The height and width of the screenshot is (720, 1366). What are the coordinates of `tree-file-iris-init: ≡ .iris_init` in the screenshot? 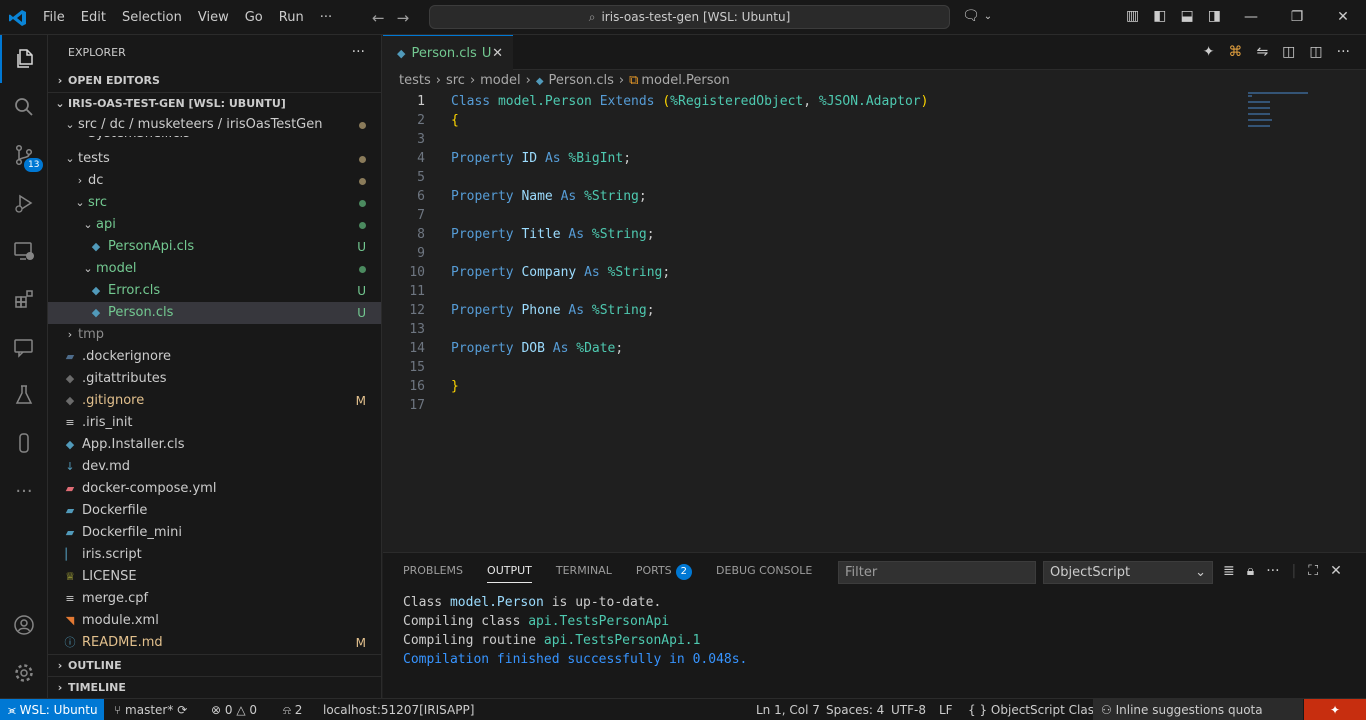 It's located at (214, 423).